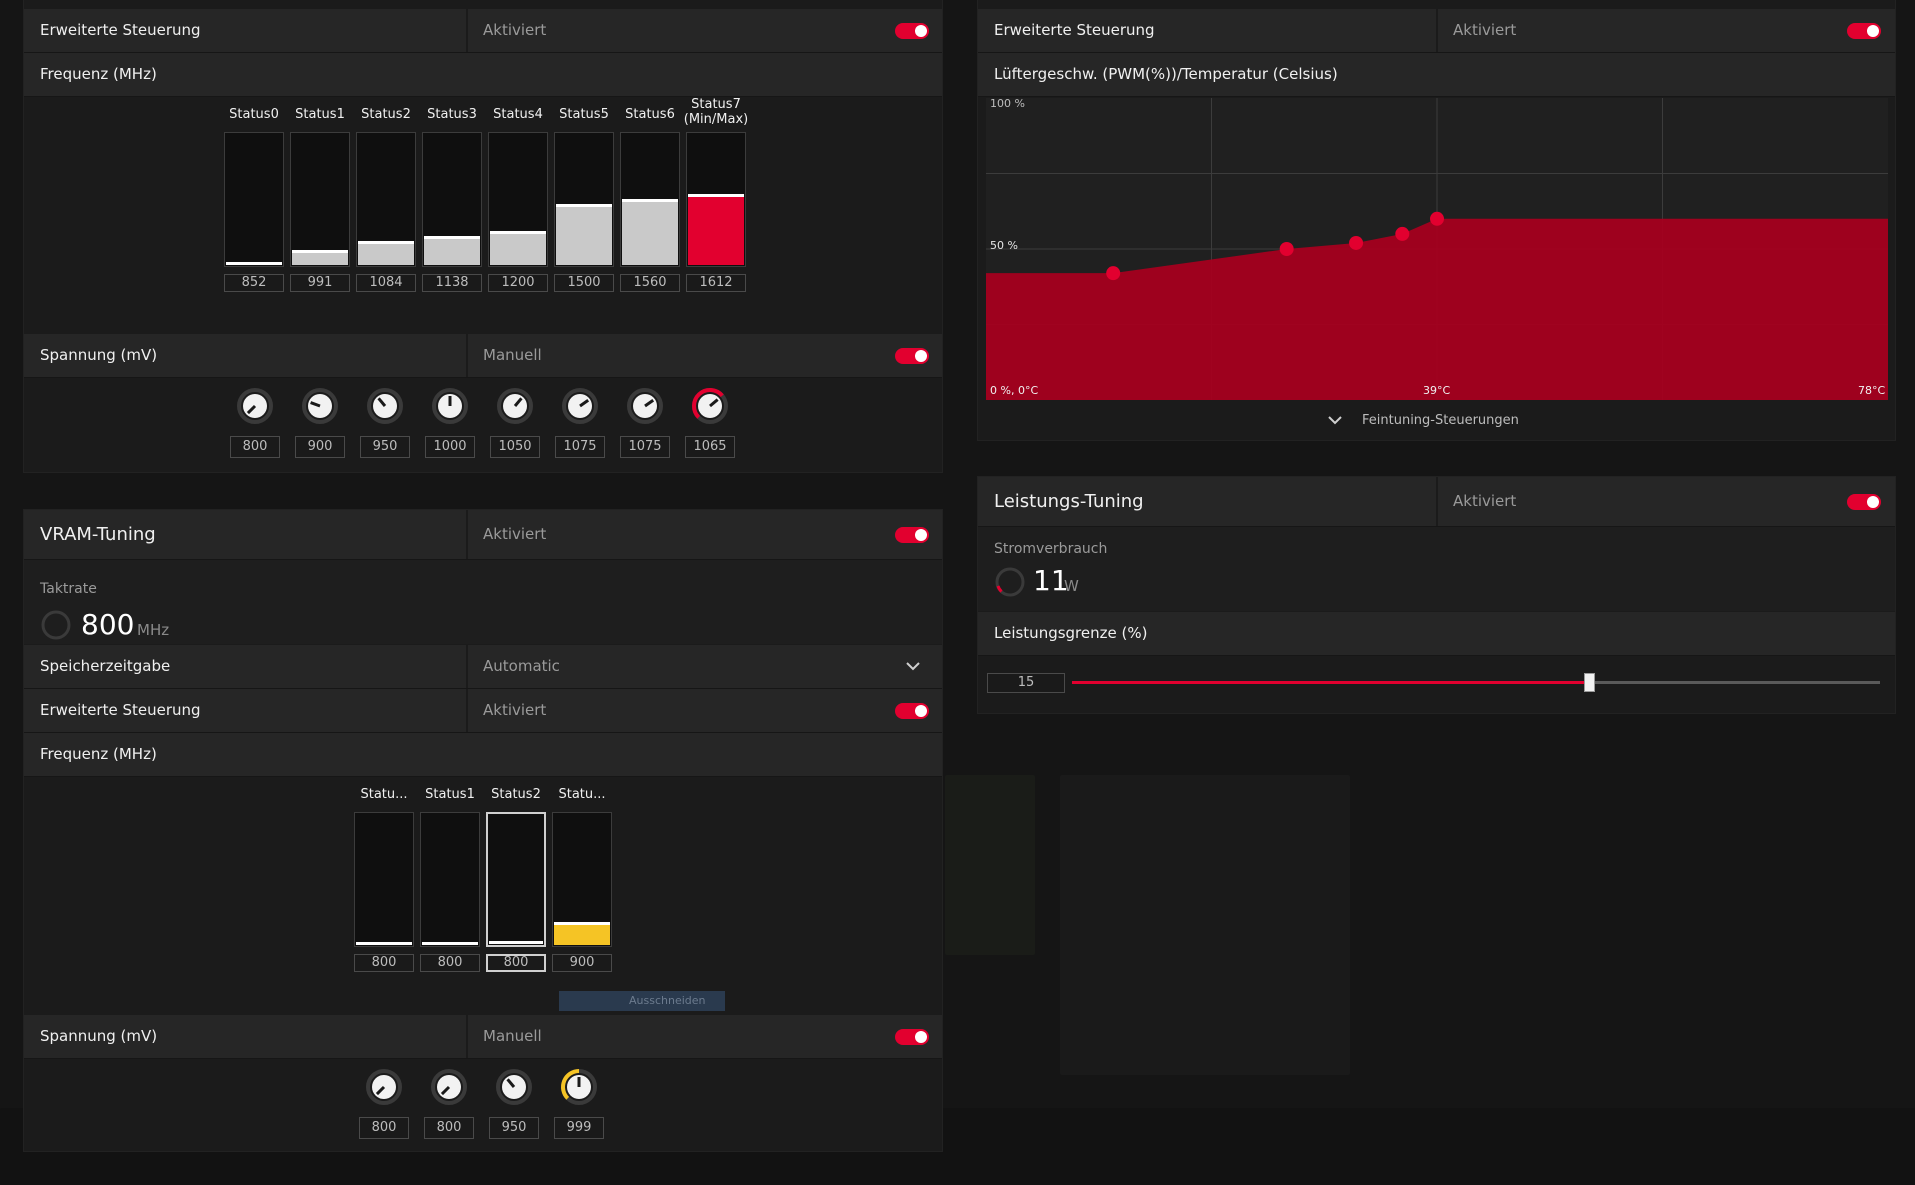 This screenshot has height=1185, width=1915. I want to click on vram-advanced-row: Erweiterte Steuerung Aktiviert, so click(483, 711).